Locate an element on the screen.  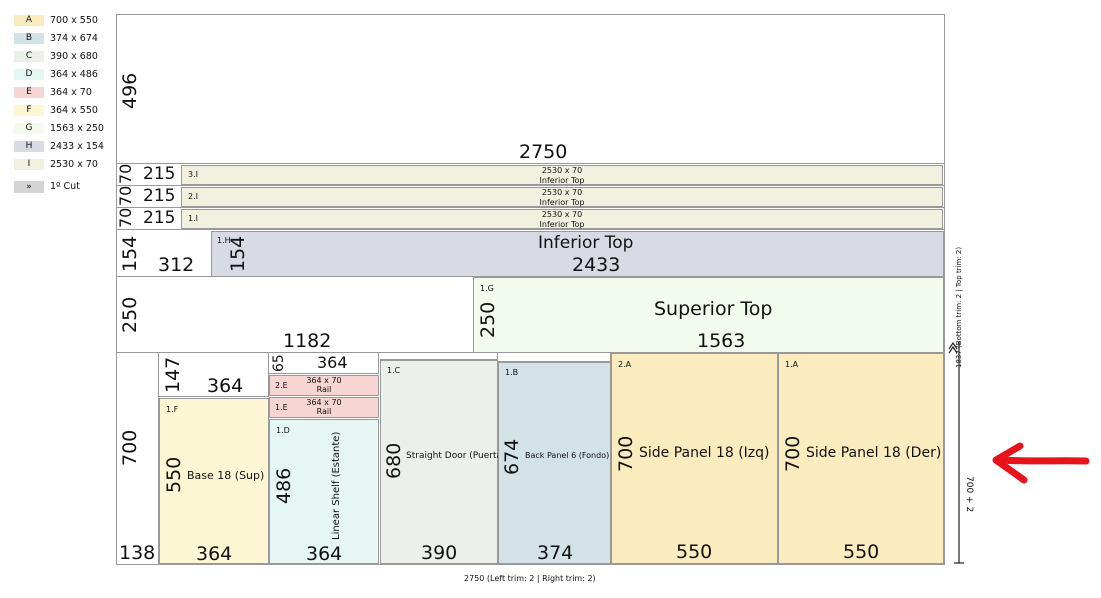
waste-f-top: 147 364 is located at coordinates (214, 375).